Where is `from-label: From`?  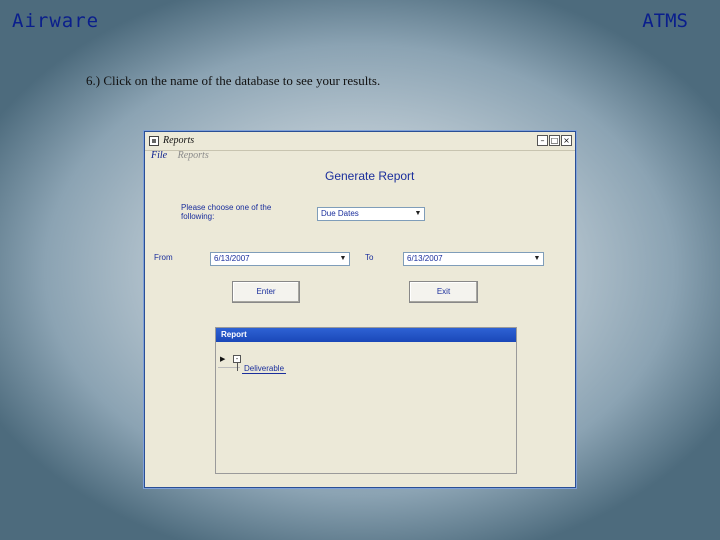 from-label: From is located at coordinates (163, 257).